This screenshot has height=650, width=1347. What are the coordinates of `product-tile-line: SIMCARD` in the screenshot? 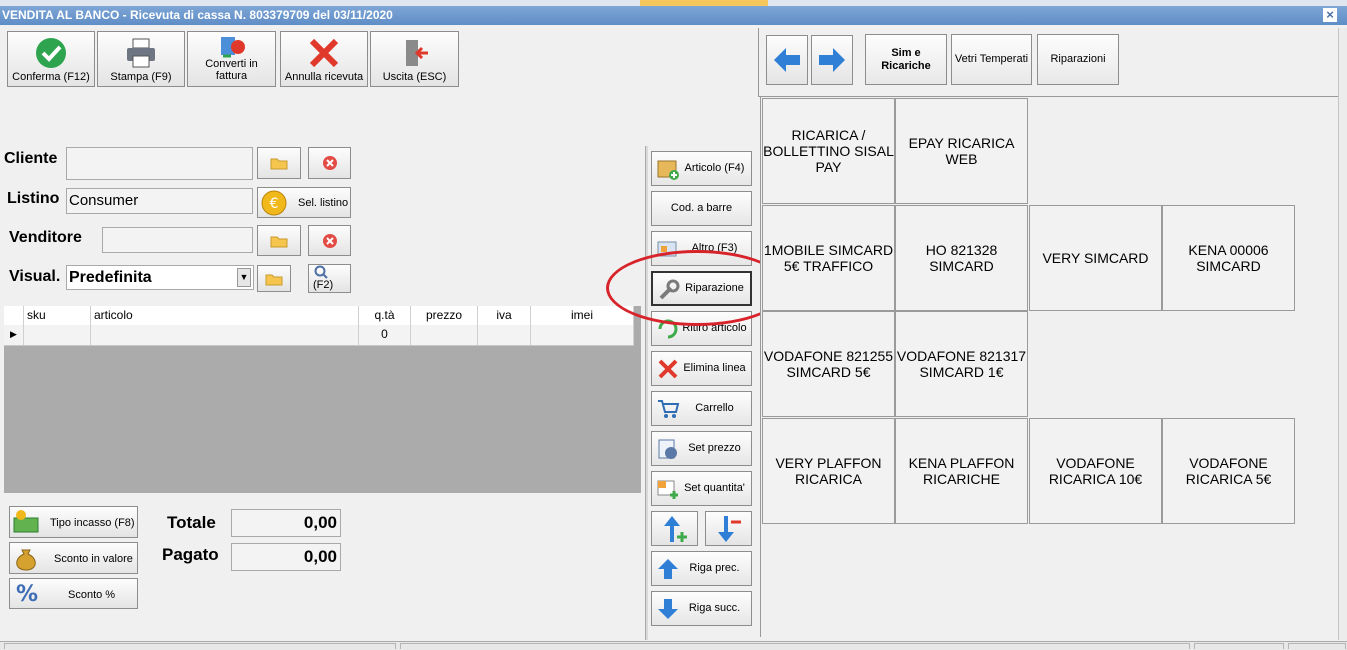 It's located at (1228, 266).